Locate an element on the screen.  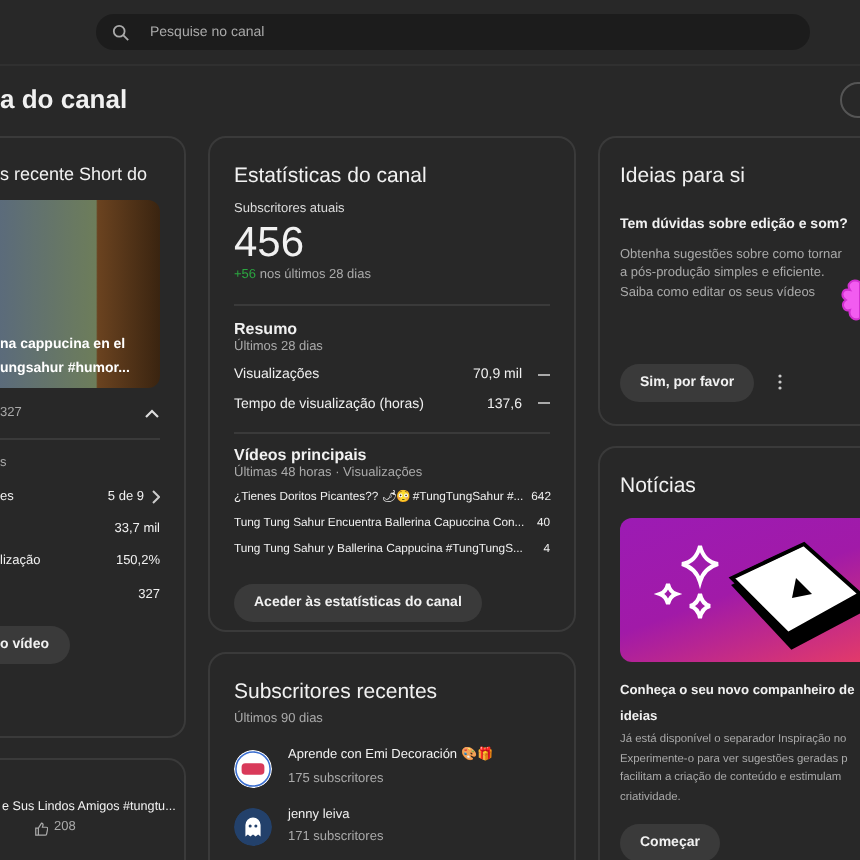
flower-icon is located at coordinates (850, 300).